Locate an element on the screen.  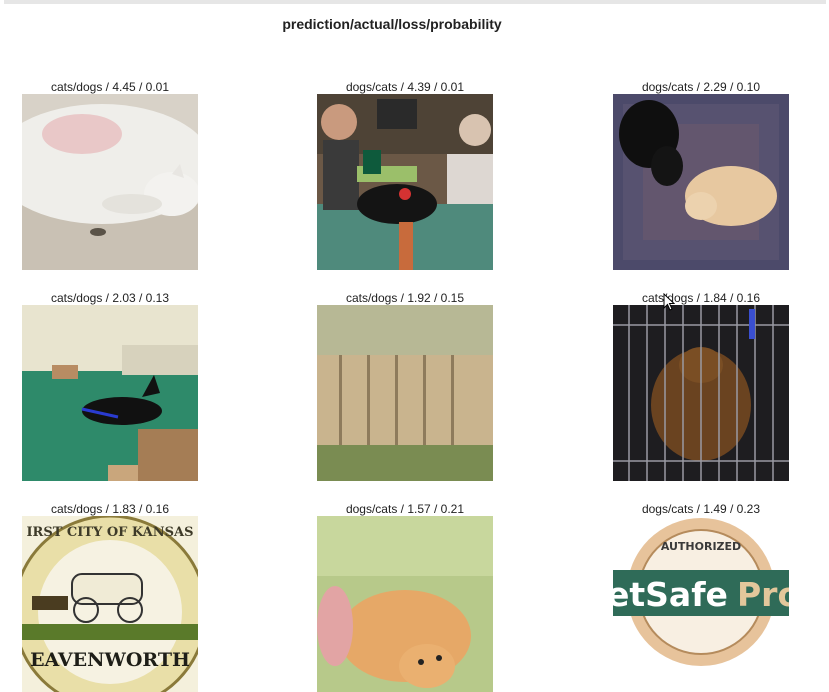
panel-label: dogs/cats / 4.39 / 0.01 is located at coordinates (405, 87).